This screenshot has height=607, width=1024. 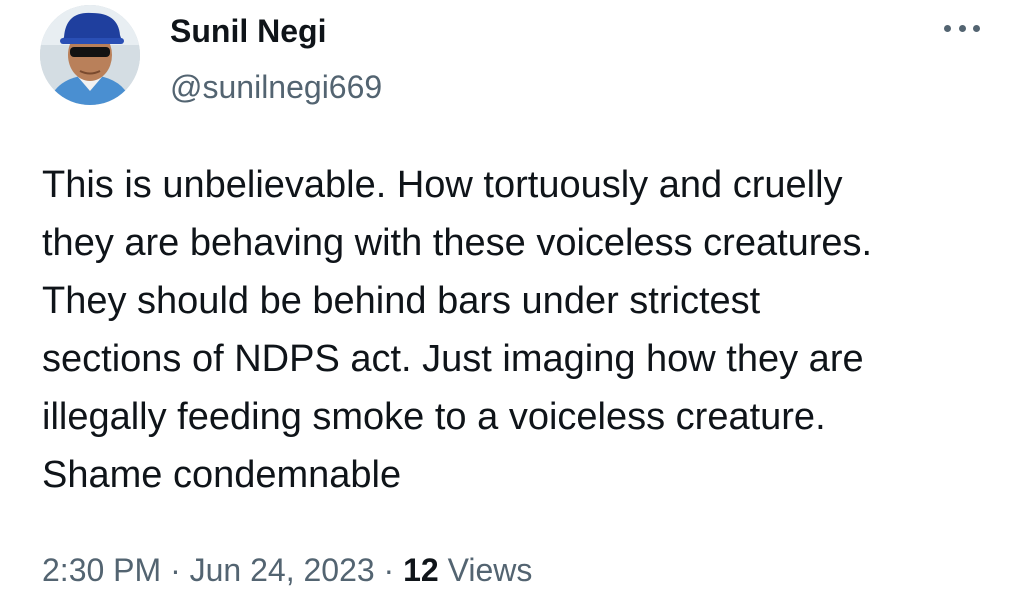 I want to click on tweet-date: Jun 24, 2023, so click(x=282, y=570).